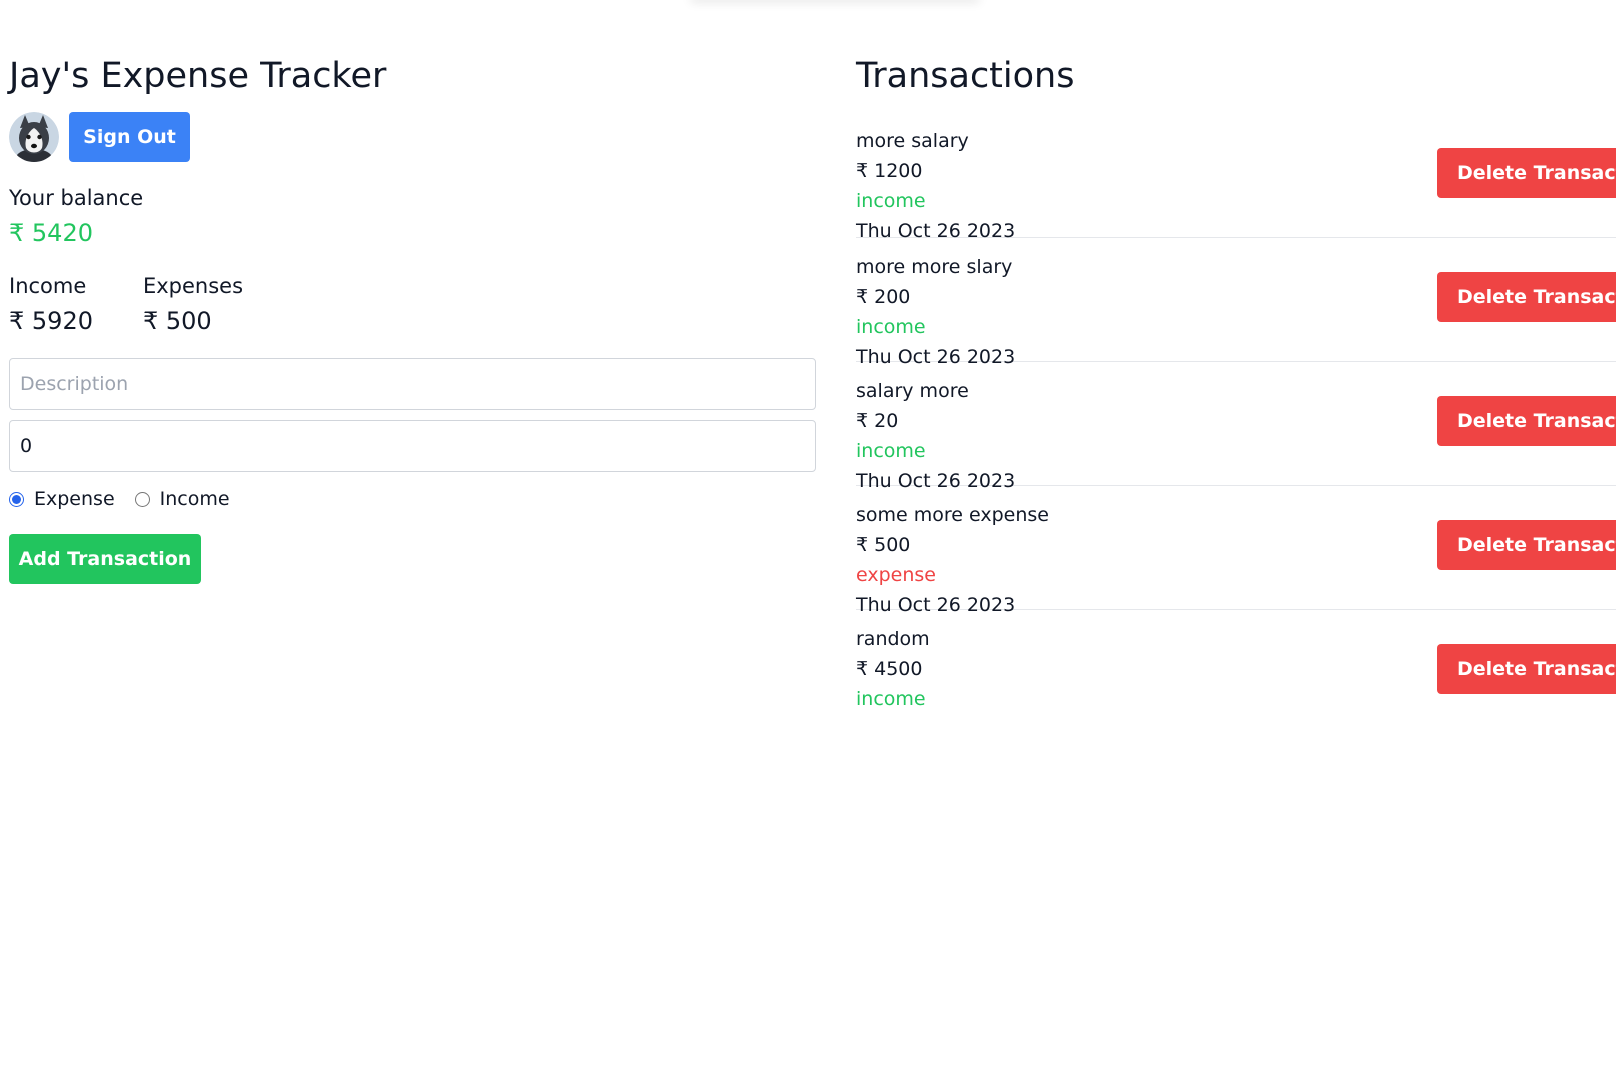 Image resolution: width=1616 pixels, height=1080 pixels. Describe the element at coordinates (193, 286) in the screenshot. I see `expenses-label: Expenses` at that location.